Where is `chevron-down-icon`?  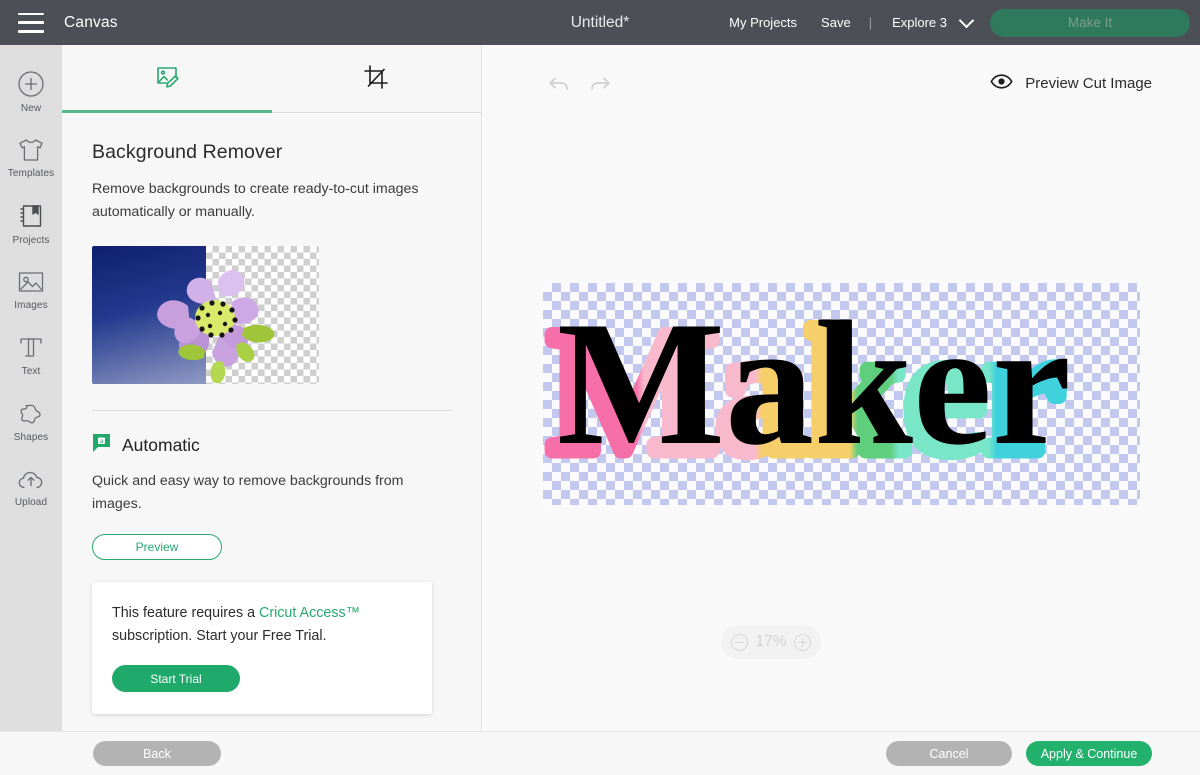
chevron-down-icon is located at coordinates (966, 20).